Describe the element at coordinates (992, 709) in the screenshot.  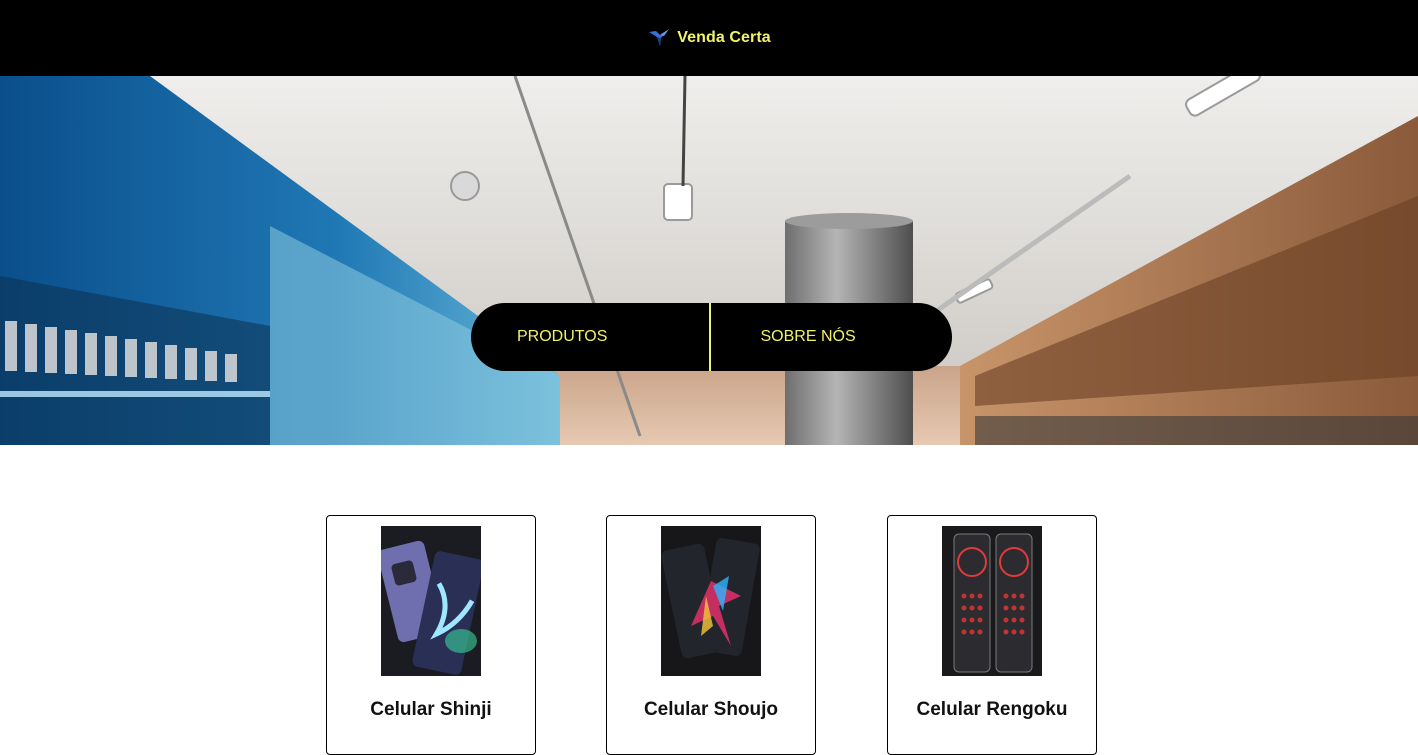
I see `product-title: Celular Rengoku` at that location.